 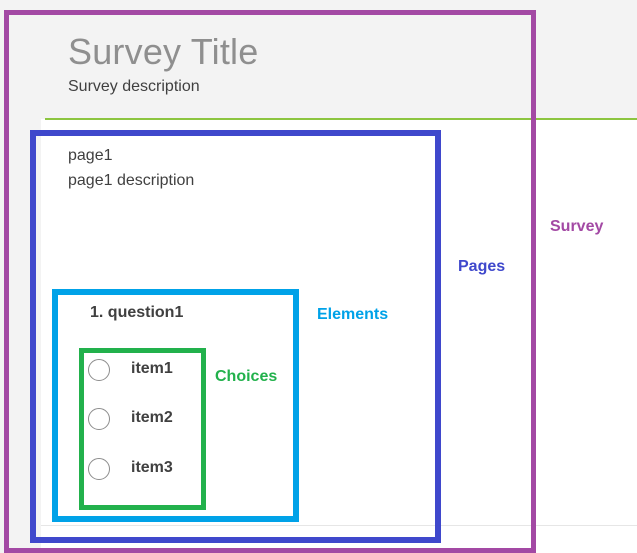 What do you see at coordinates (353, 314) in the screenshot?
I see `elements-annotation-label: Elements` at bounding box center [353, 314].